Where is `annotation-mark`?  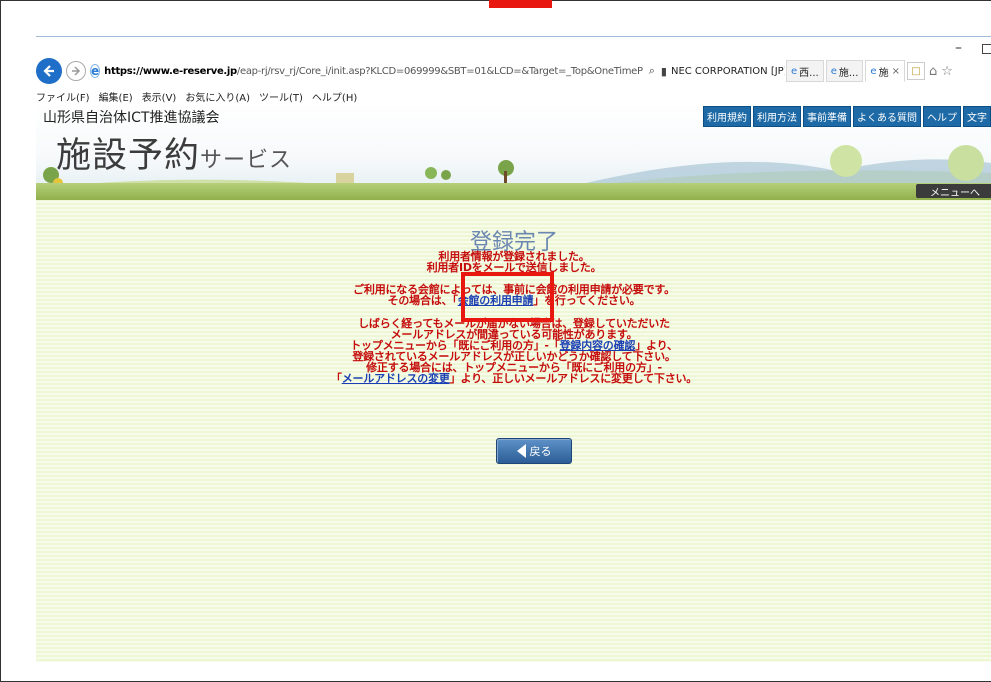 annotation-mark is located at coordinates (520, 4).